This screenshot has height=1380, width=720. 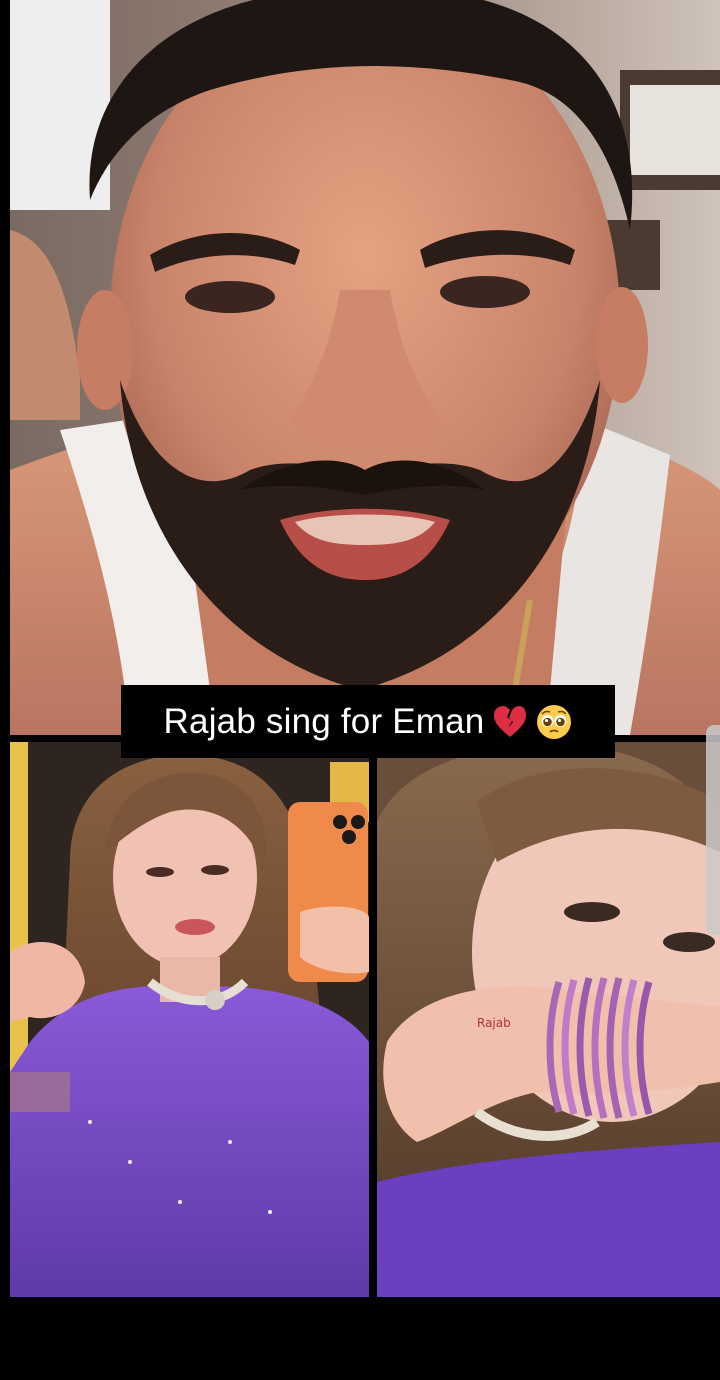 What do you see at coordinates (360, 1338) in the screenshot?
I see `bottom-letterbox` at bounding box center [360, 1338].